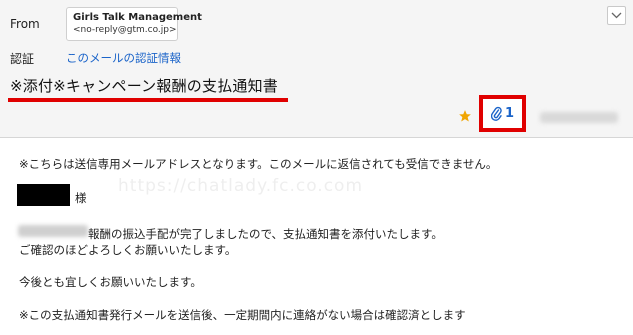 This screenshot has width=633, height=335. What do you see at coordinates (137, 17) in the screenshot?
I see `sender-name: Girls Talk Management` at bounding box center [137, 17].